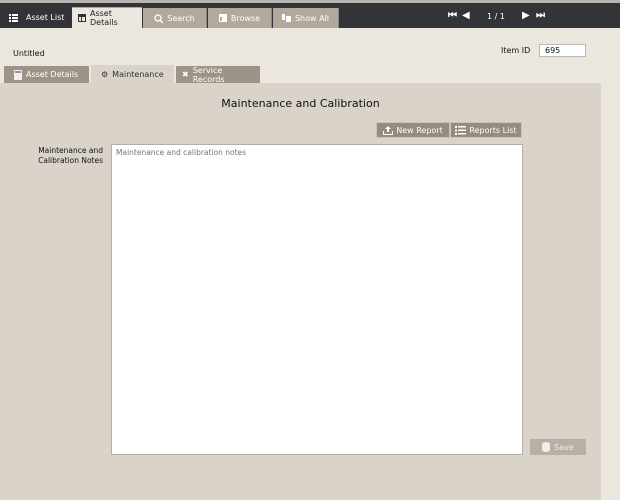  What do you see at coordinates (546, 447) in the screenshot?
I see `database-icon` at bounding box center [546, 447].